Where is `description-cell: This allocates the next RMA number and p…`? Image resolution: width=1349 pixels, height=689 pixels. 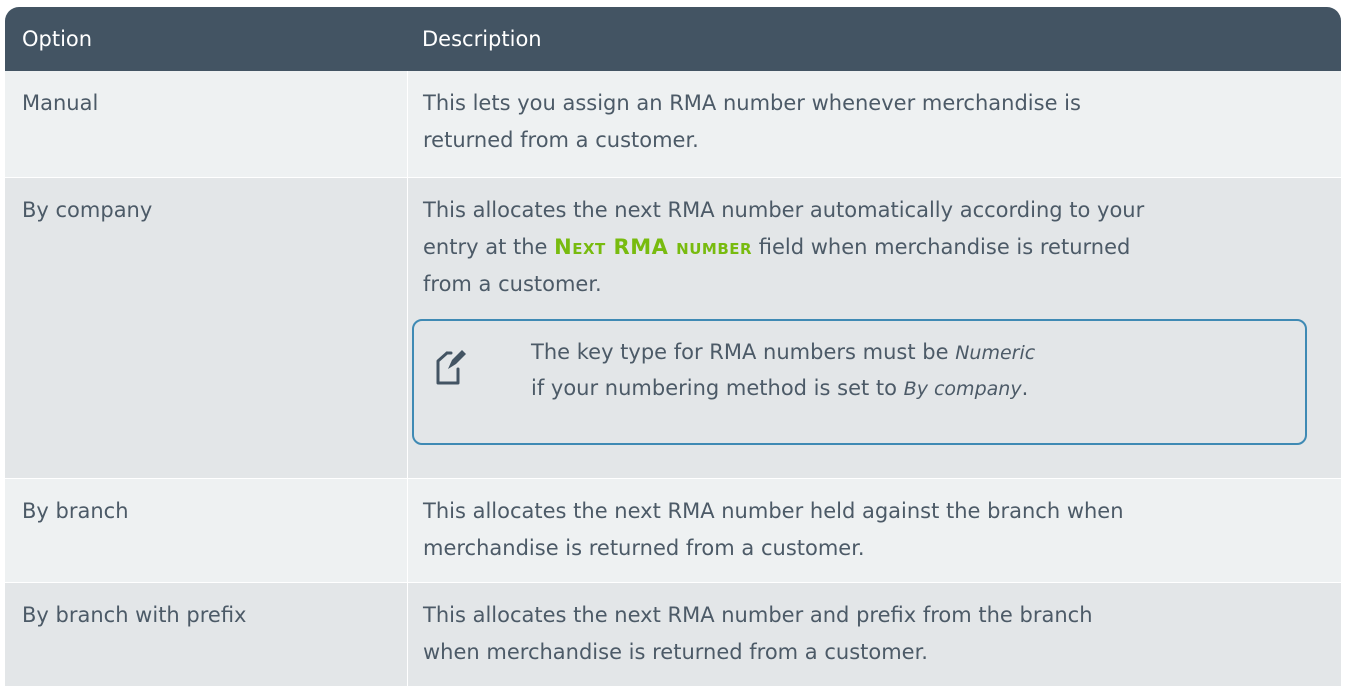 description-cell: This allocates the next RMA number and p… is located at coordinates (874, 635).